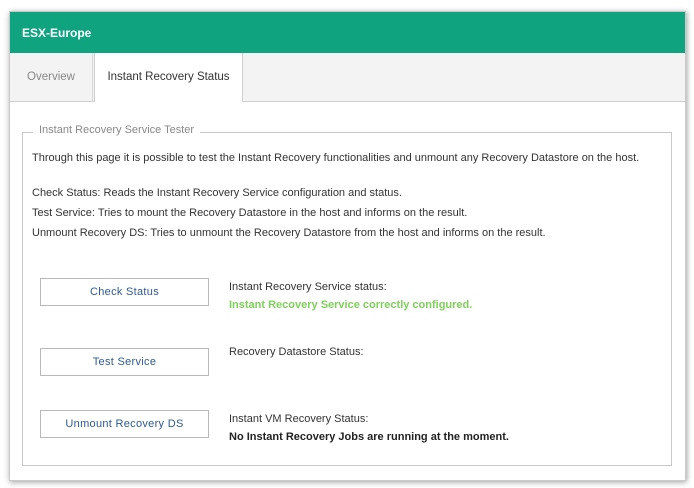  What do you see at coordinates (124, 424) in the screenshot?
I see `unmount-recovery-ds-button: Unmount Recovery DS` at bounding box center [124, 424].